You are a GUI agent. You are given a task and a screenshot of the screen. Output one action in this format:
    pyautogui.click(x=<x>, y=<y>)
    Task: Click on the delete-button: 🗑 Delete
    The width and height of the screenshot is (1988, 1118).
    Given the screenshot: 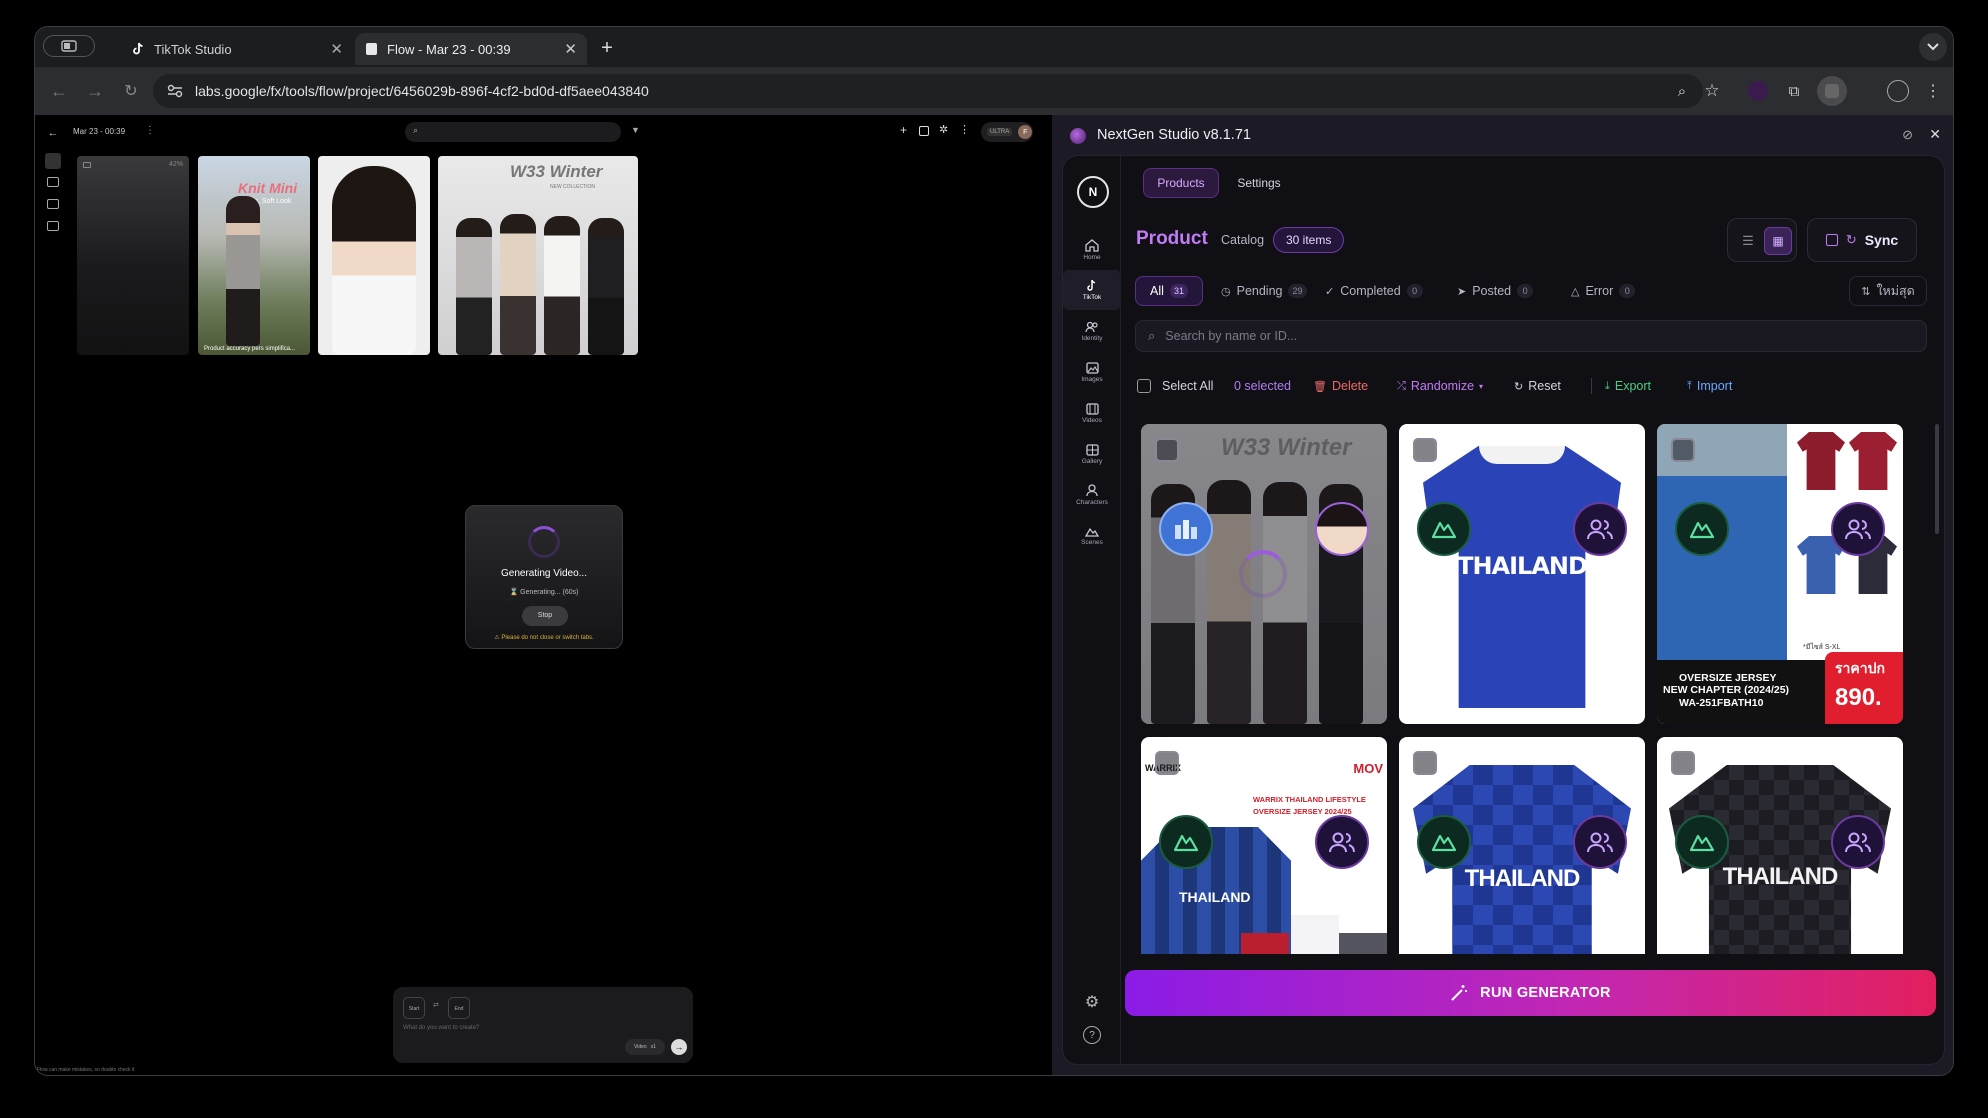 What is the action you would take?
    pyautogui.click(x=1340, y=386)
    